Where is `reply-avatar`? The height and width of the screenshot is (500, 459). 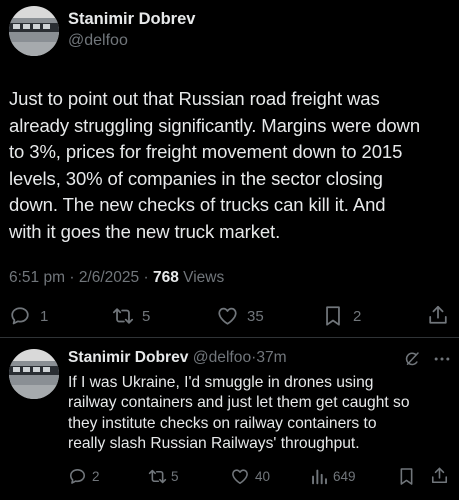 reply-avatar is located at coordinates (34, 374).